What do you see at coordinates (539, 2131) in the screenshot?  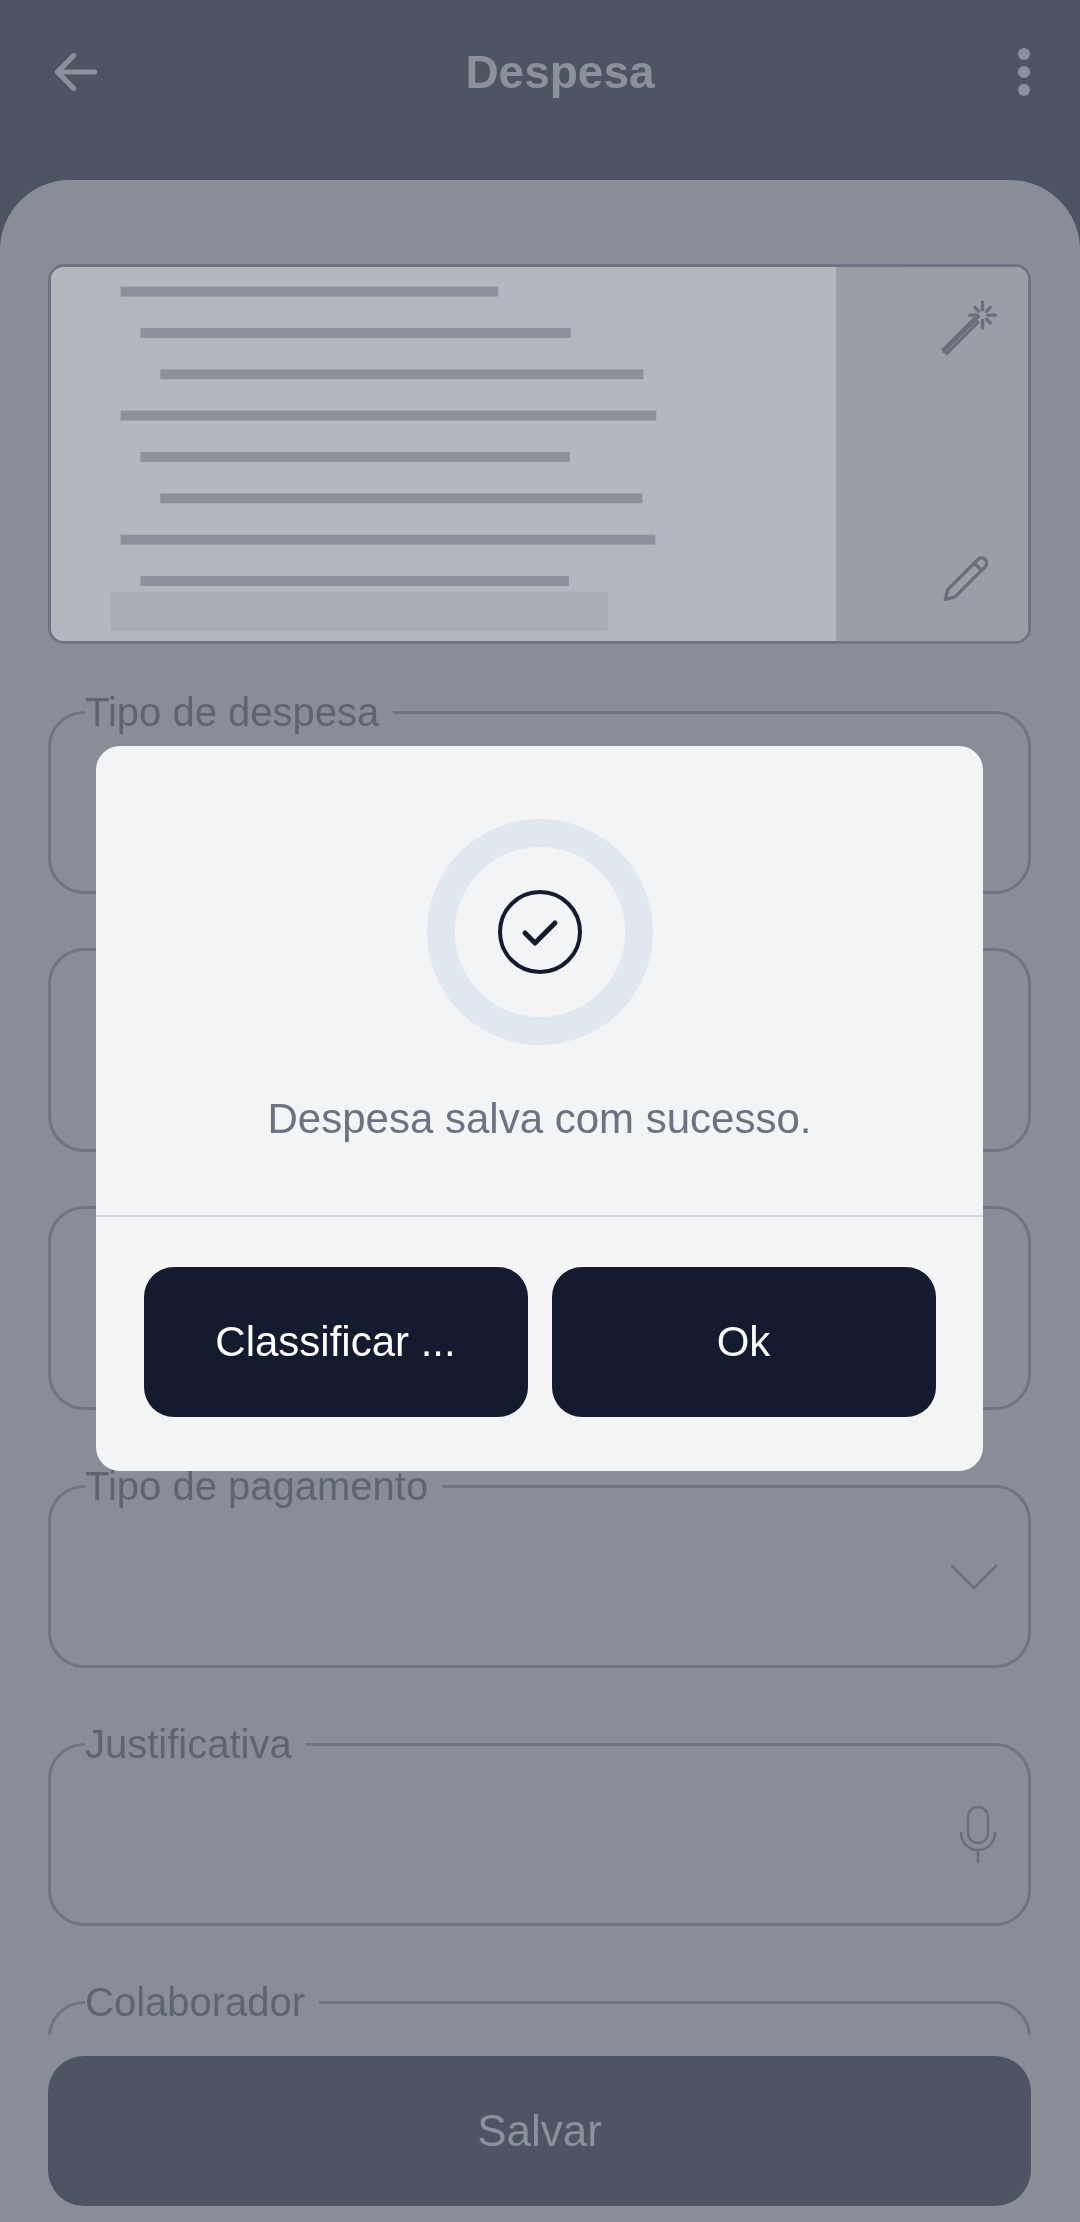 I see `save-button: Salvar` at bounding box center [539, 2131].